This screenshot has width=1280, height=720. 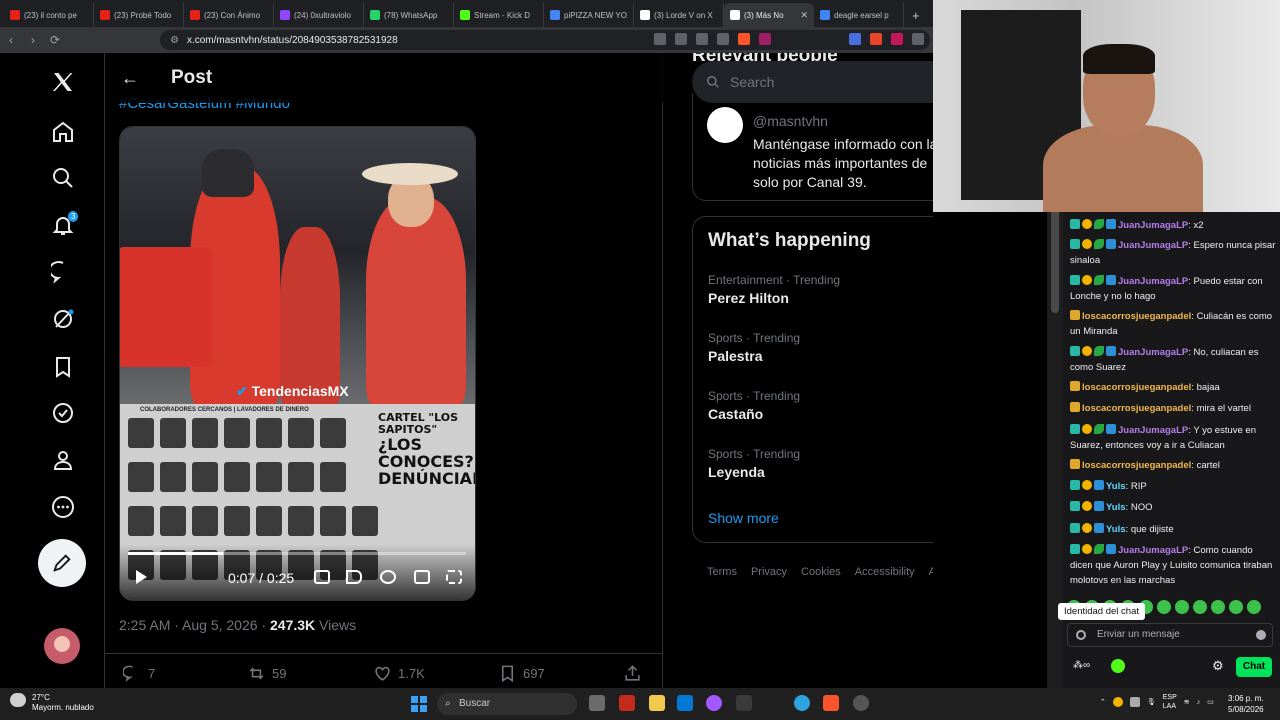 I want to click on captions-icon, so click(x=322, y=577).